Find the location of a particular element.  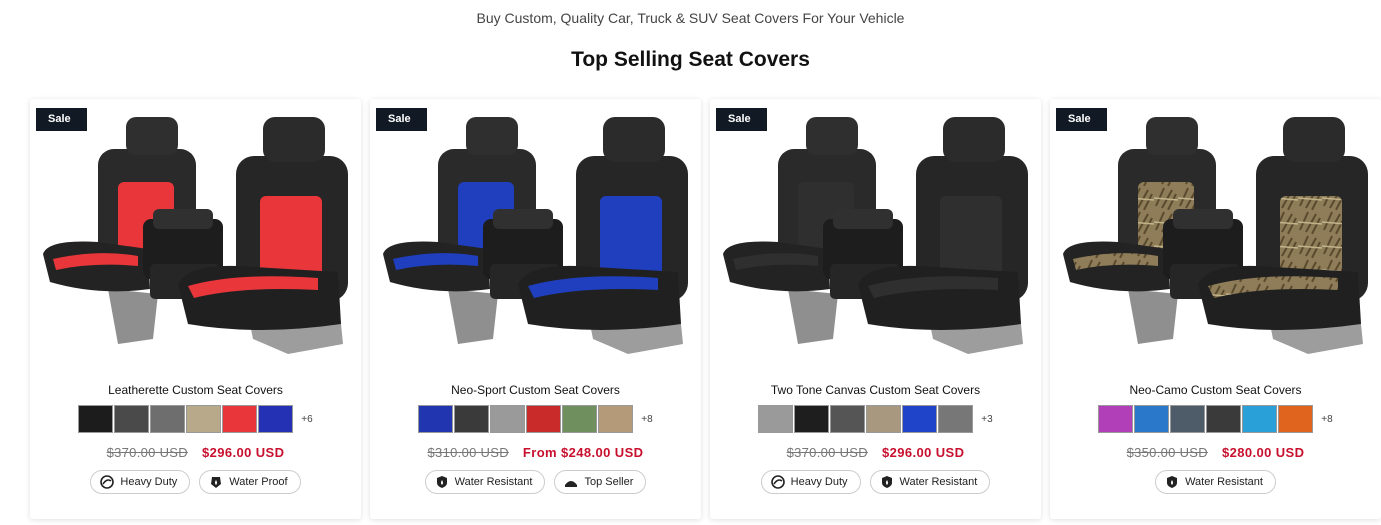

price-row: $310.00 USD From $248.00 USD is located at coordinates (535, 452).